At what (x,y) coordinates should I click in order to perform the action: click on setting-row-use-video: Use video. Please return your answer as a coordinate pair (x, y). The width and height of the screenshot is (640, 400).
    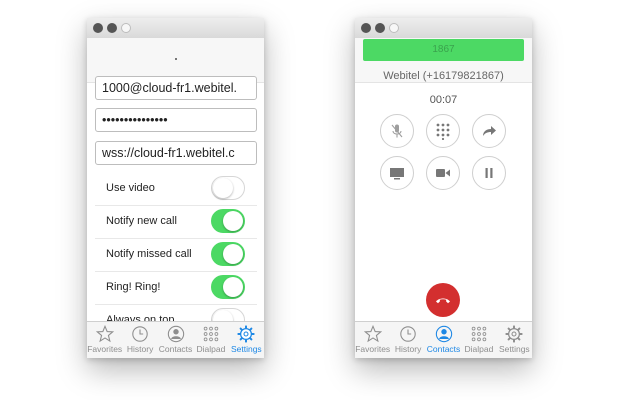
    Looking at the image, I should click on (176, 189).